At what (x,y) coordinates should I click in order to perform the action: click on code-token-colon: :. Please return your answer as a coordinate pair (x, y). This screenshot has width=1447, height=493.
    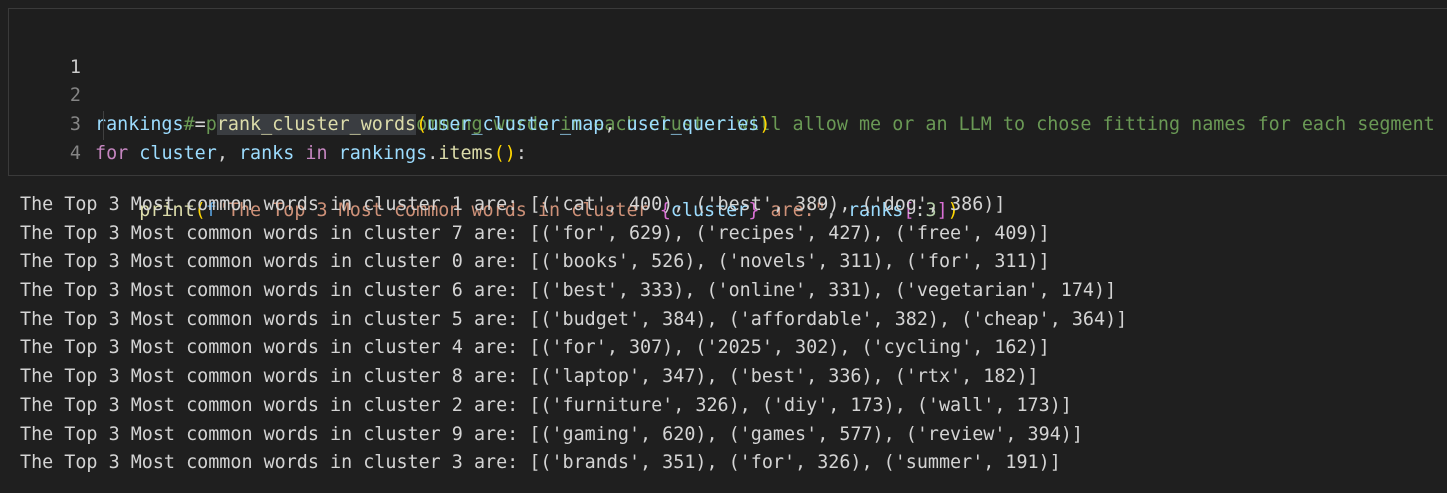
    Looking at the image, I should click on (521, 153).